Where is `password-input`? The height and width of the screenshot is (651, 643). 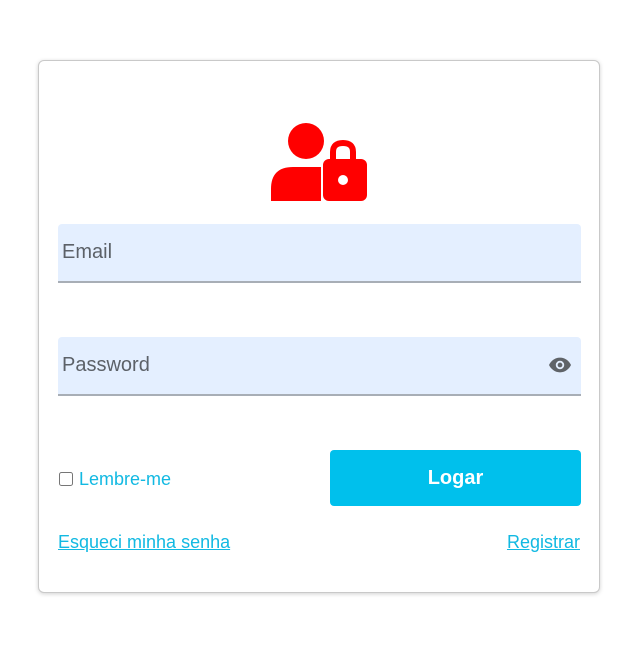 password-input is located at coordinates (319, 365).